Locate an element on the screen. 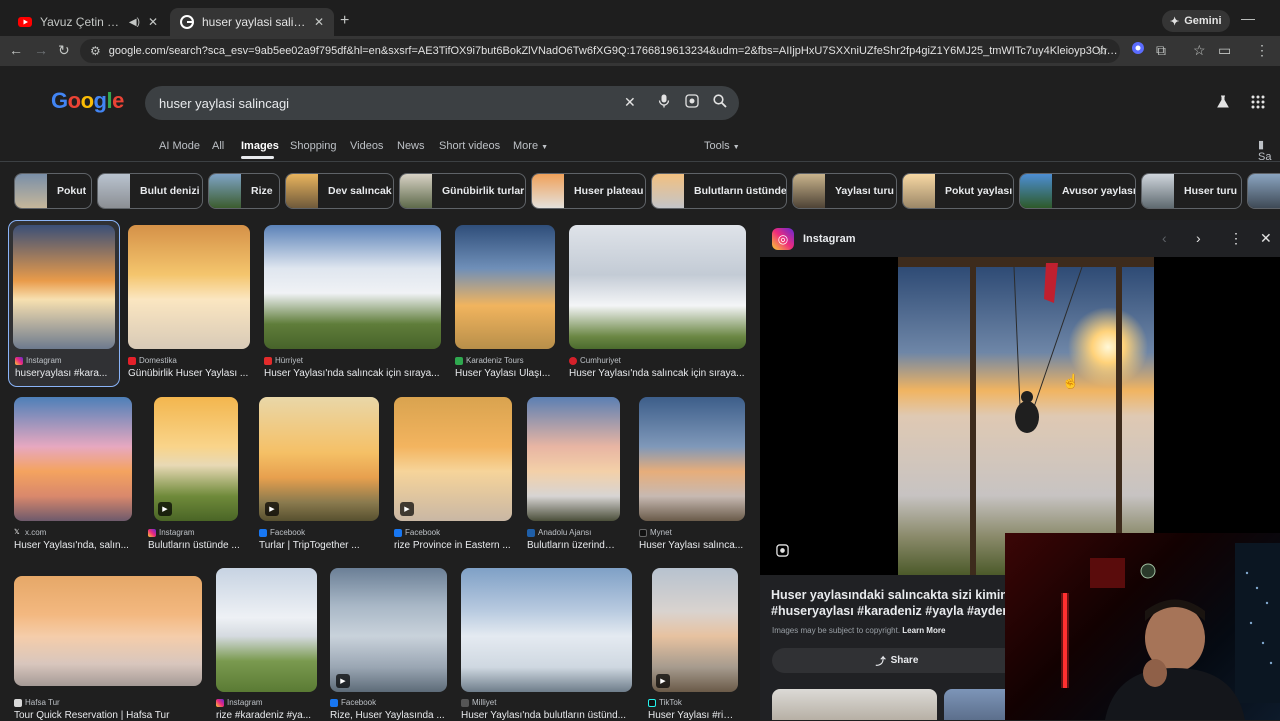 The width and height of the screenshot is (1280, 721). share-button: ⤴ Share is located at coordinates (897, 660).